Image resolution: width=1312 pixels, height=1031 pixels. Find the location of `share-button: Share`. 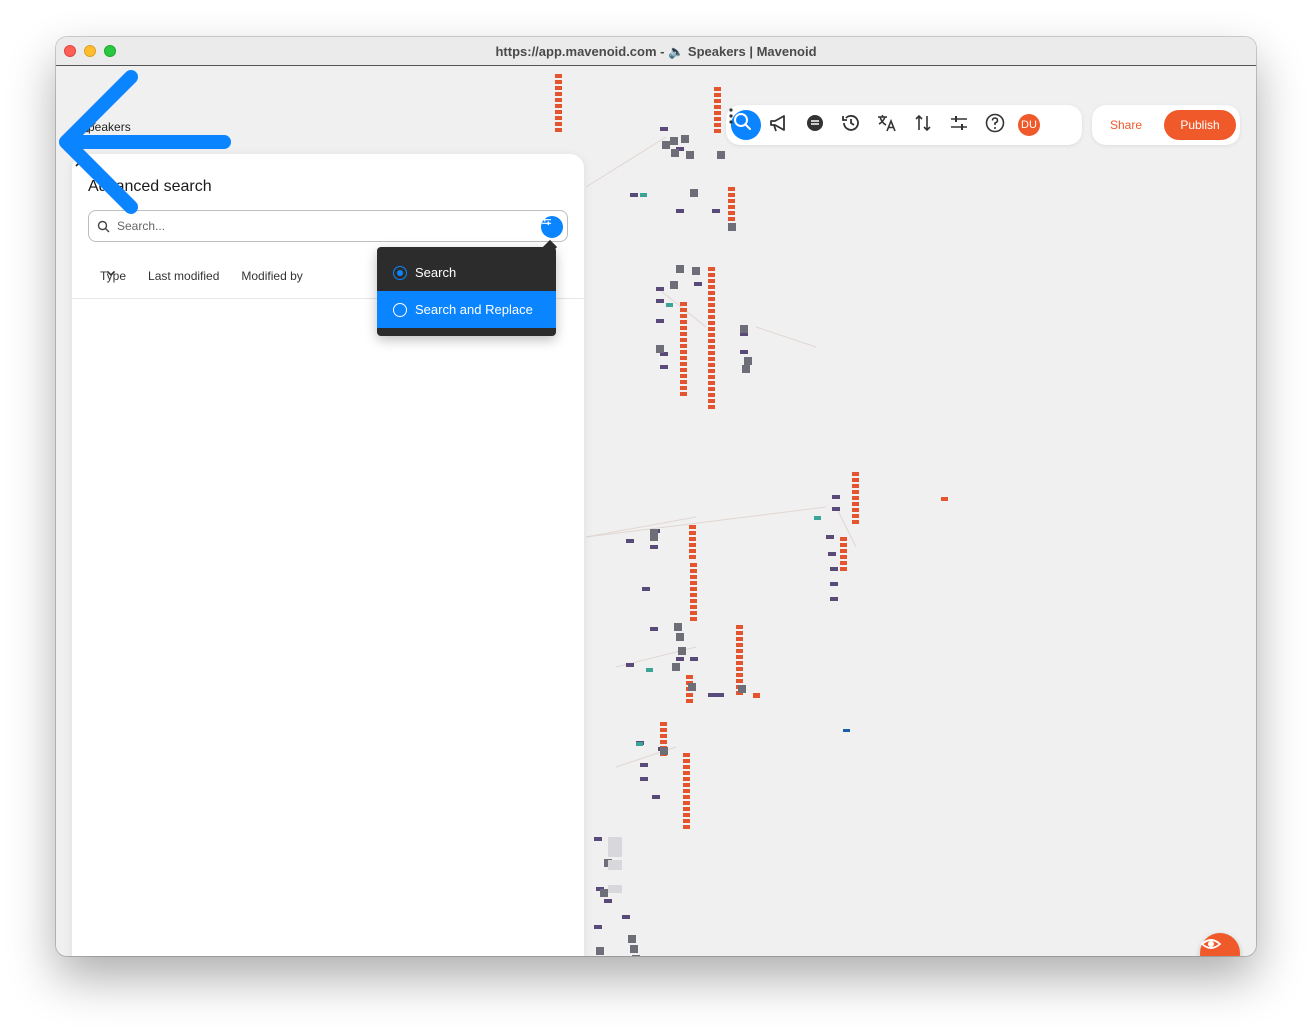

share-button: Share is located at coordinates (1126, 125).